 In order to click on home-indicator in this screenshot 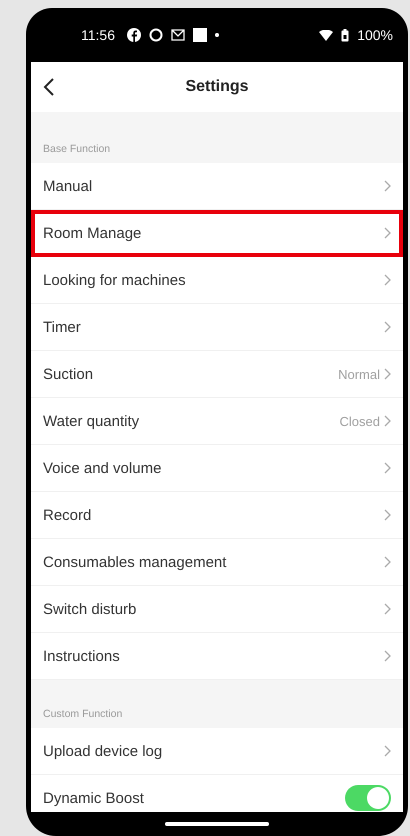, I will do `click(217, 824)`.